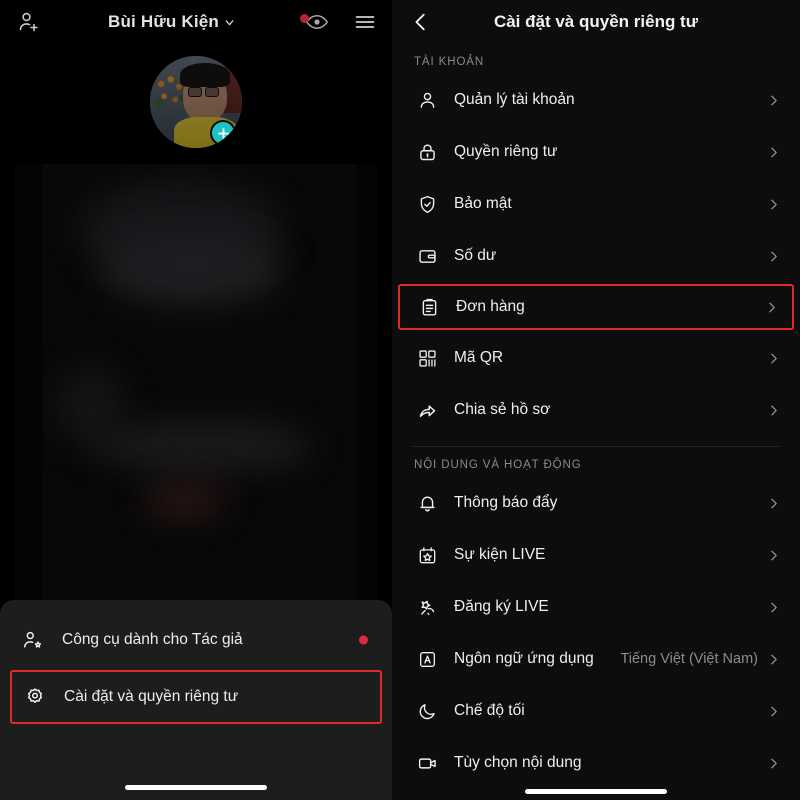 The height and width of the screenshot is (800, 800). I want to click on settings-row-label: Tùy chọn nội dung, so click(518, 762).